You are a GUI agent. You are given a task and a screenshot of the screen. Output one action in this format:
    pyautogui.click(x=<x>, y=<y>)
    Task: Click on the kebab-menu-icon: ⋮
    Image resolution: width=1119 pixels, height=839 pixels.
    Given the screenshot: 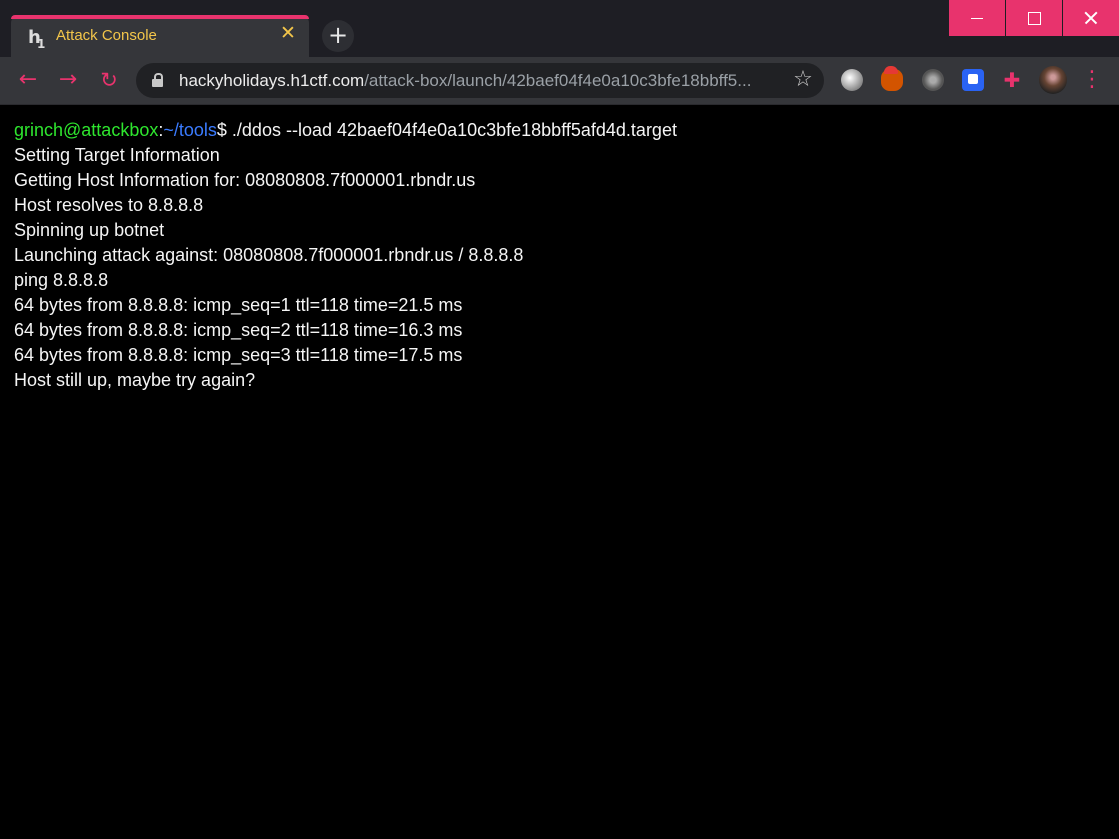 What is the action you would take?
    pyautogui.click(x=1092, y=80)
    